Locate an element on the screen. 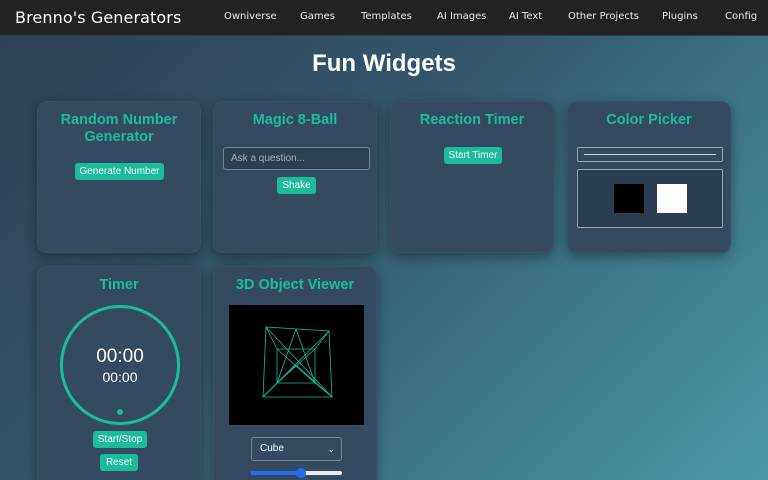 This screenshot has height=480, width=768. color-input is located at coordinates (650, 154).